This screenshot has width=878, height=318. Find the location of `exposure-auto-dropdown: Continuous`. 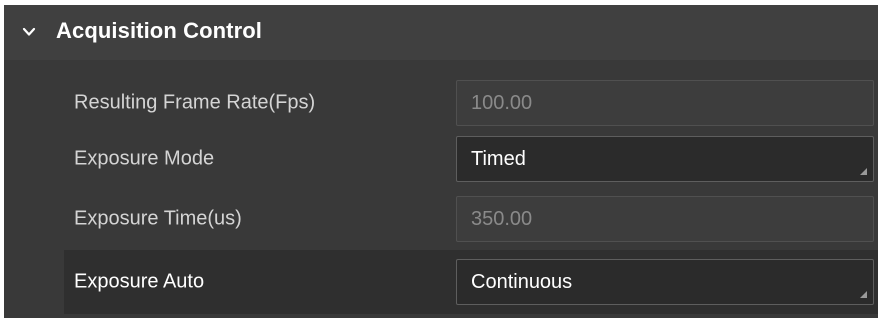

exposure-auto-dropdown: Continuous is located at coordinates (665, 282).